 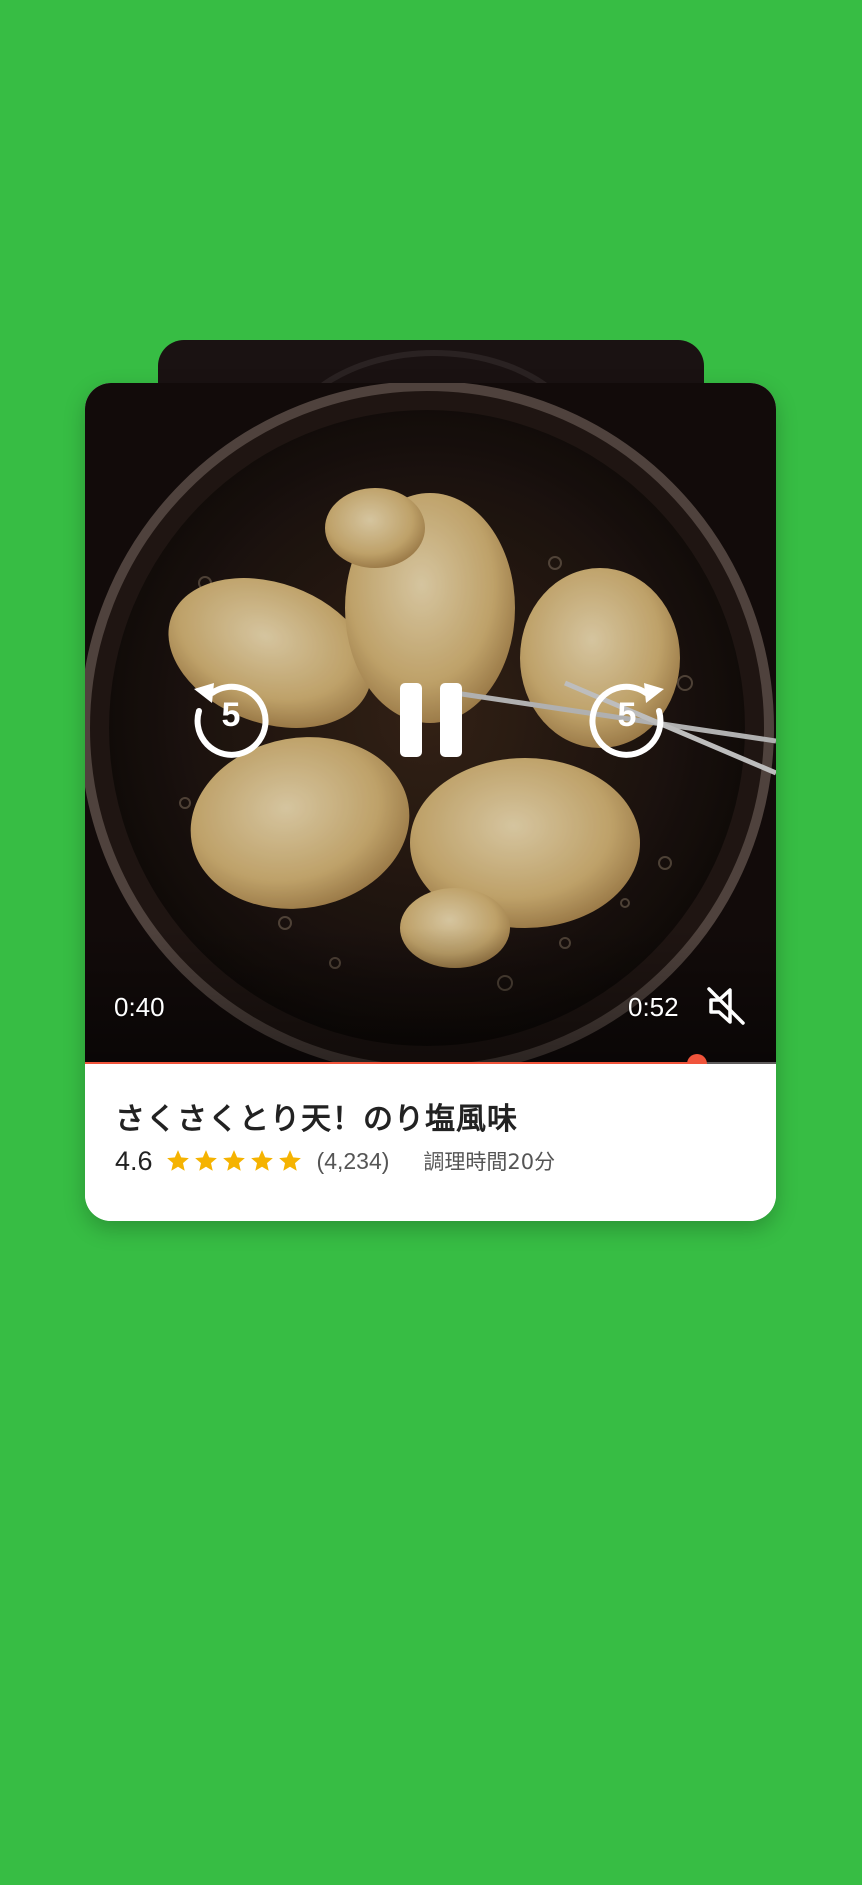 I want to click on volume-off-icon, so click(x=726, y=1006).